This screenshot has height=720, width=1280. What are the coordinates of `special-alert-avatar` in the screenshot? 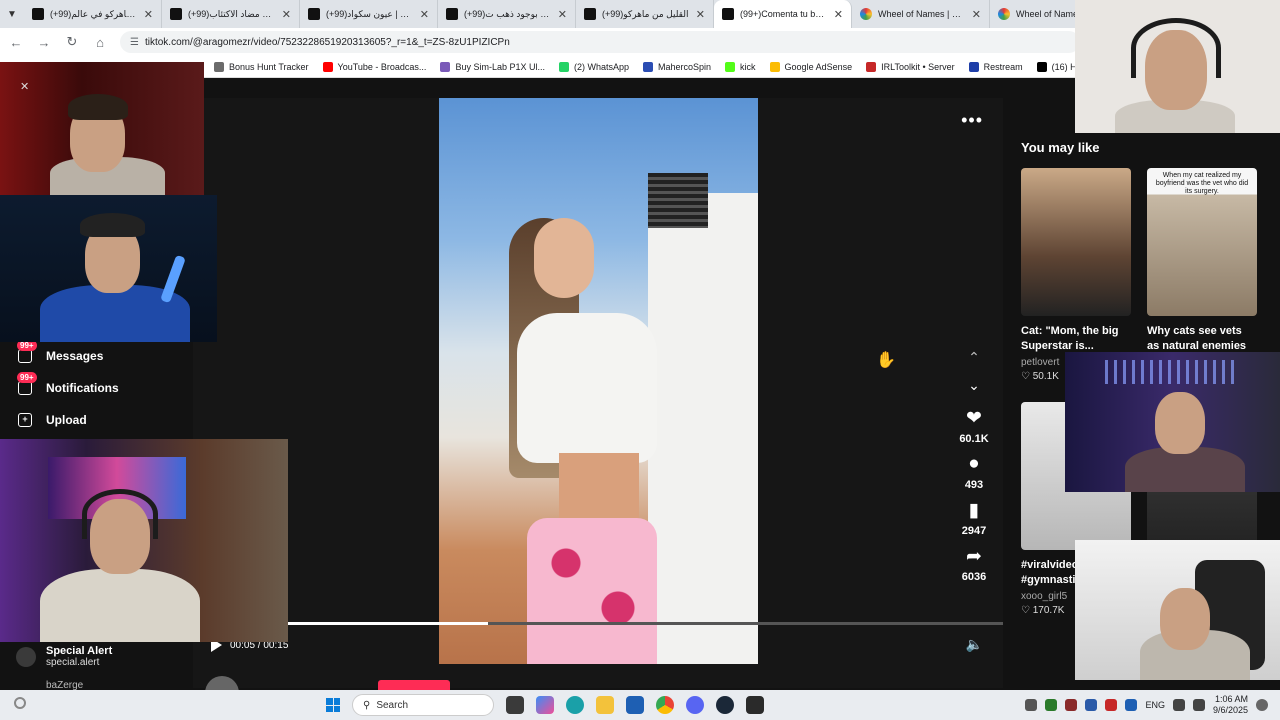 It's located at (26, 656).